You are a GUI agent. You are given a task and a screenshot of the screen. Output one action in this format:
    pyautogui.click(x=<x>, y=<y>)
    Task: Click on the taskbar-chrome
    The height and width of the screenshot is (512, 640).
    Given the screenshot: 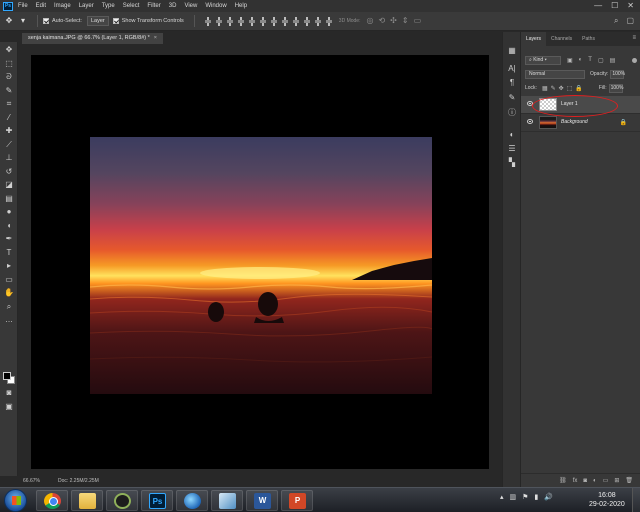 What is the action you would take?
    pyautogui.click(x=52, y=500)
    